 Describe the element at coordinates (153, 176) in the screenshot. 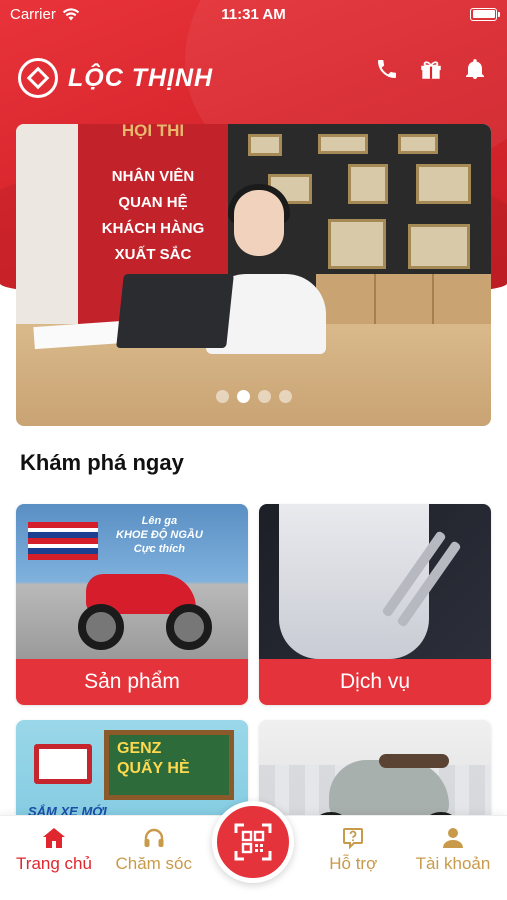

I see `banner-board-line: NHÂN VIÊN` at that location.